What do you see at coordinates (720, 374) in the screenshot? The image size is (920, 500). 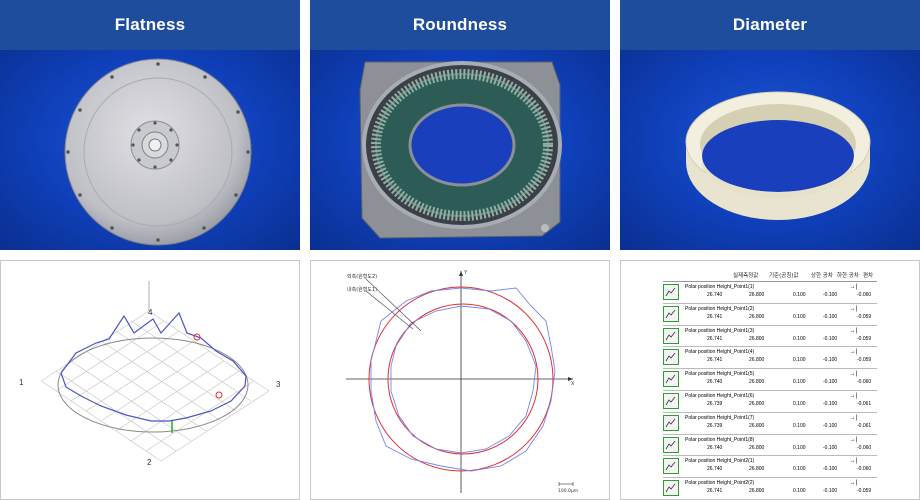 I see `row-name: Polar position Height_Point1(5)` at bounding box center [720, 374].